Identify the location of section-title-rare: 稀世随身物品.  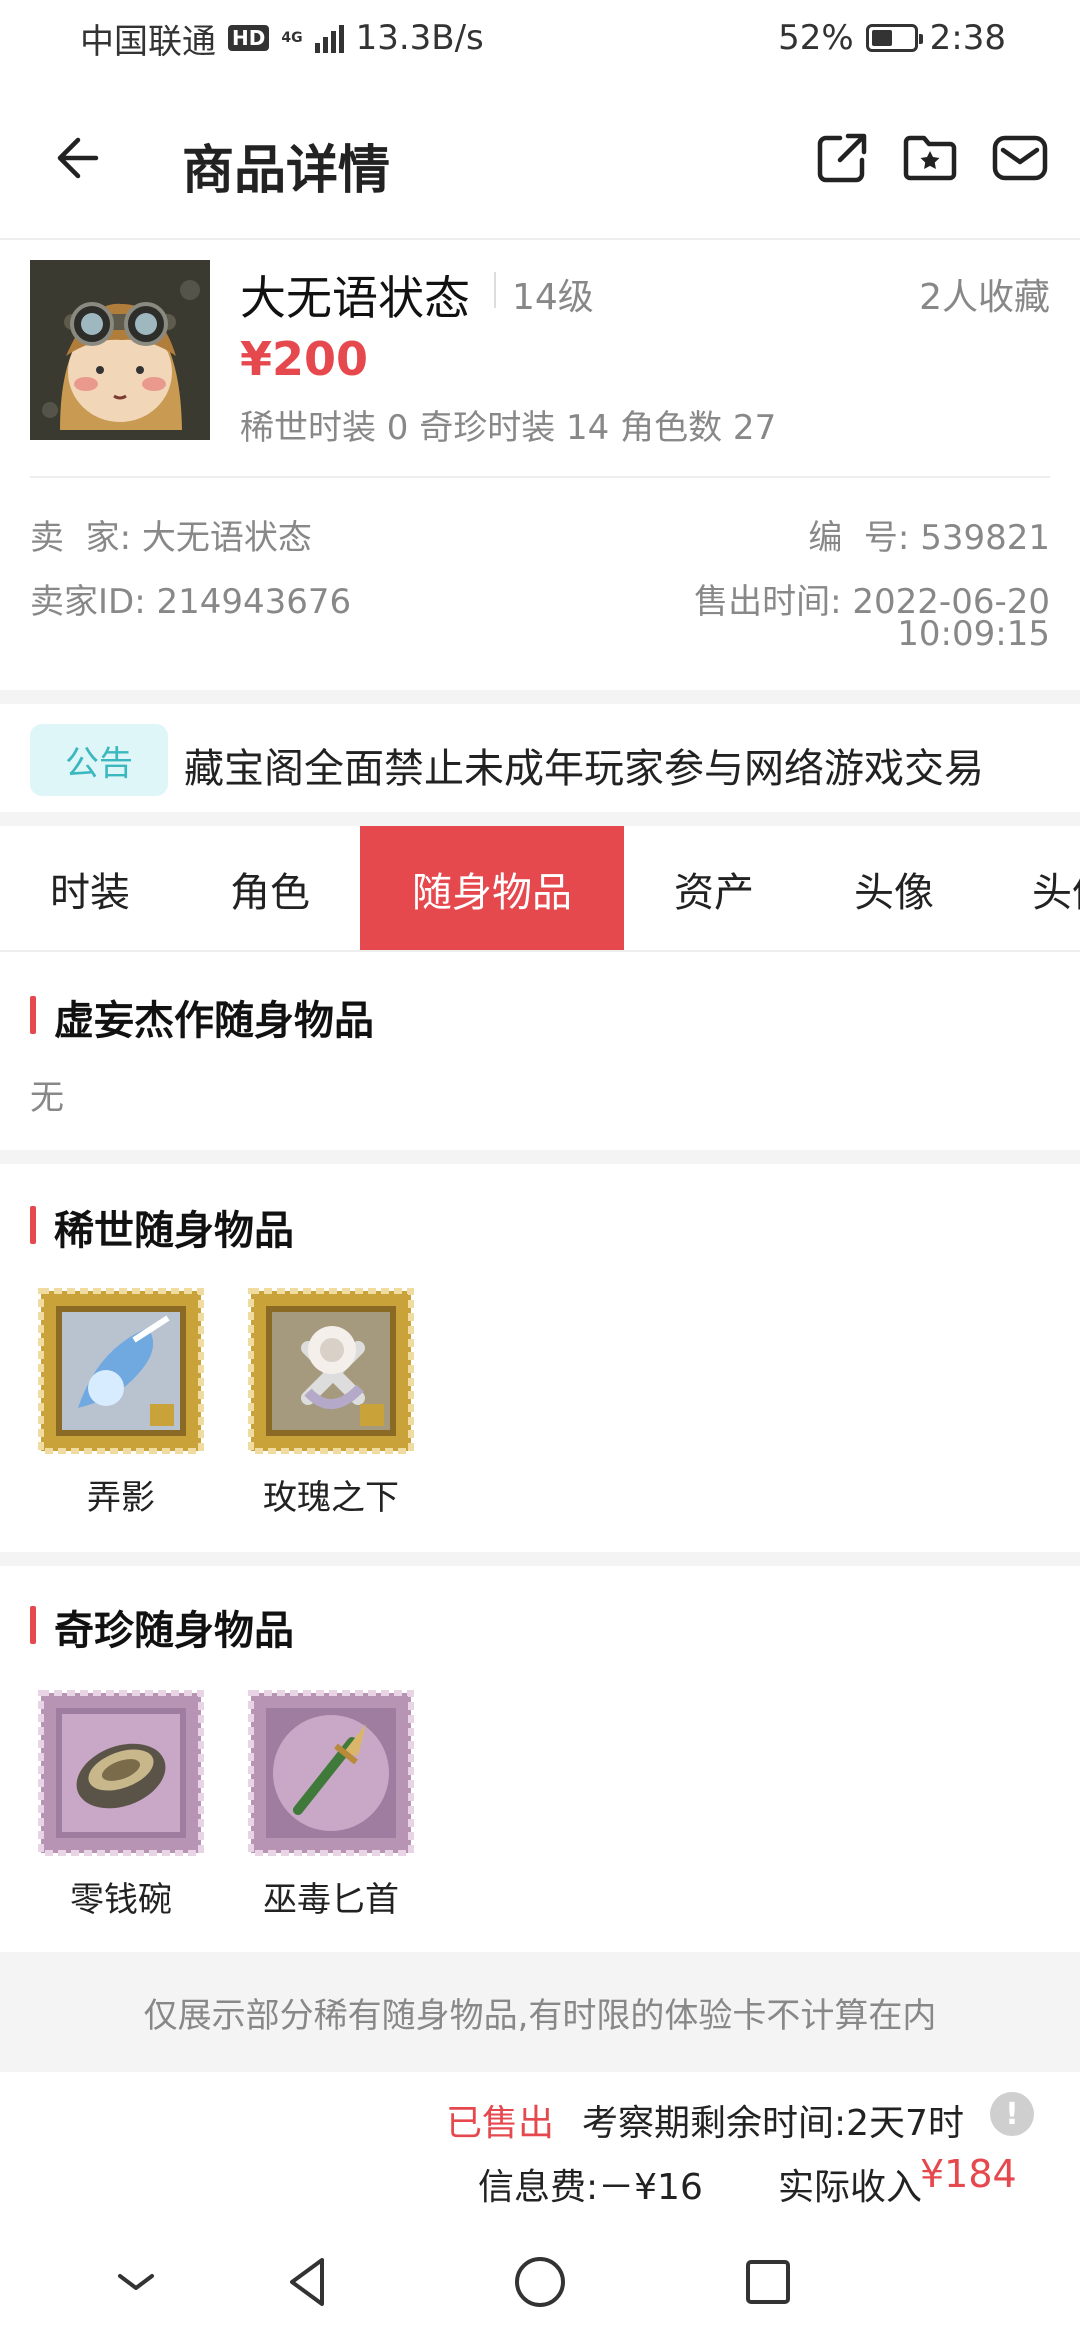
(162, 1227).